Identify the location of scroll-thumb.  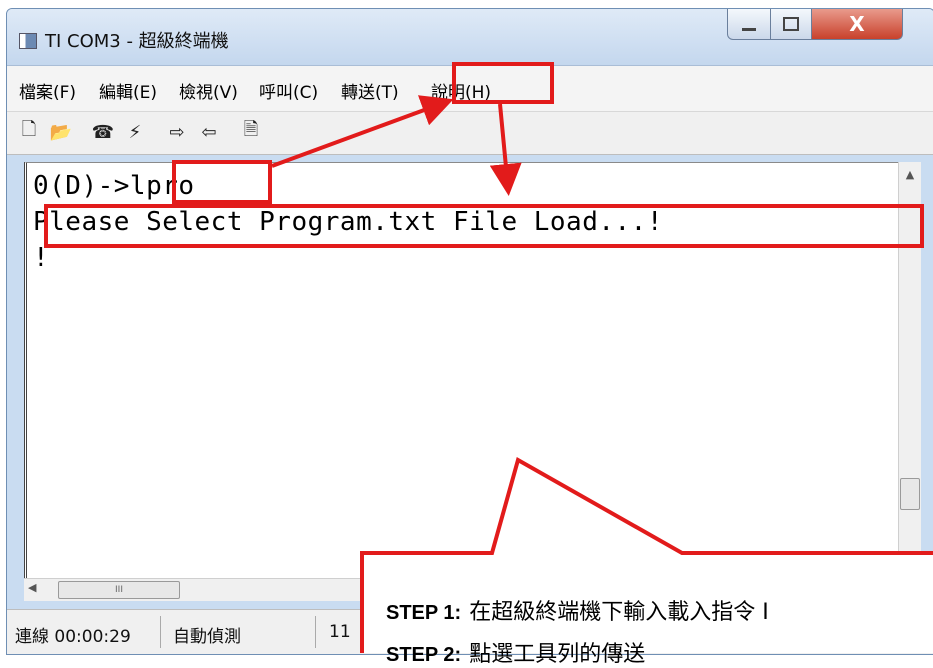
(910, 494).